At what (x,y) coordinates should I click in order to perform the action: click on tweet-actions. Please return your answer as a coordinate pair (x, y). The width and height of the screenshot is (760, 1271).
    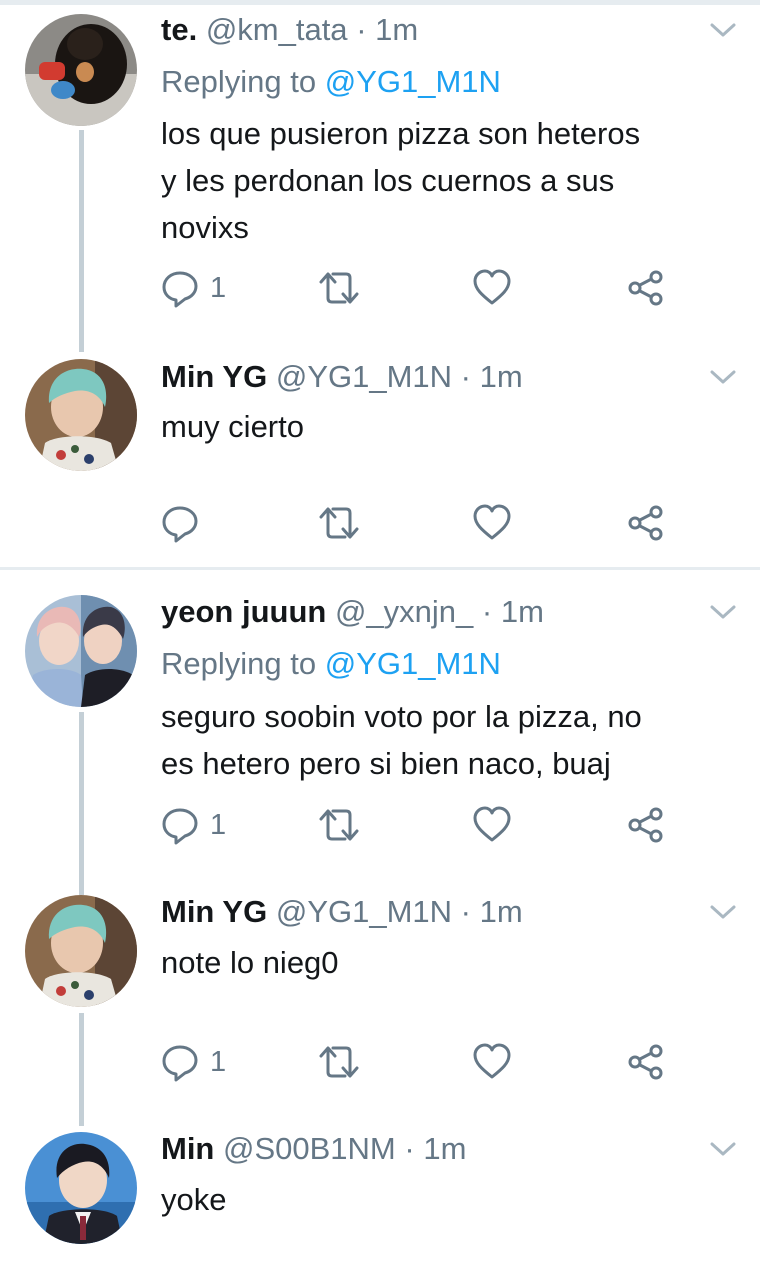
    Looking at the image, I should click on (420, 523).